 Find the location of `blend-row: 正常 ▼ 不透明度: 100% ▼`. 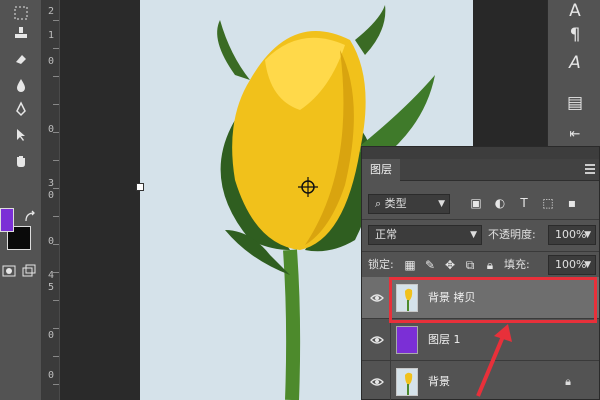

blend-row: 正常 ▼ 不透明度: 100% ▼ is located at coordinates (480, 236).